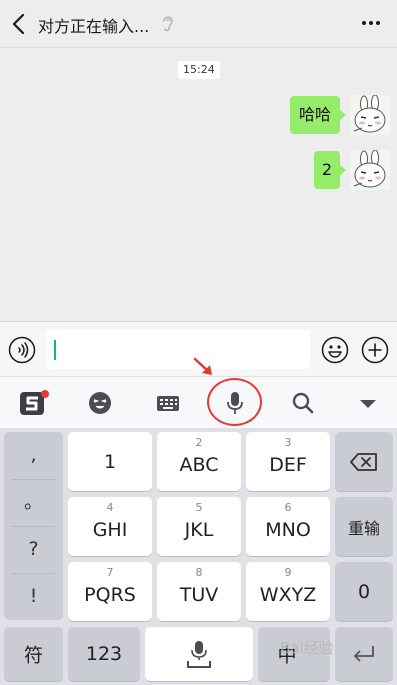 This screenshot has width=397, height=685. I want to click on key-7: 7 PQRS, so click(110, 591).